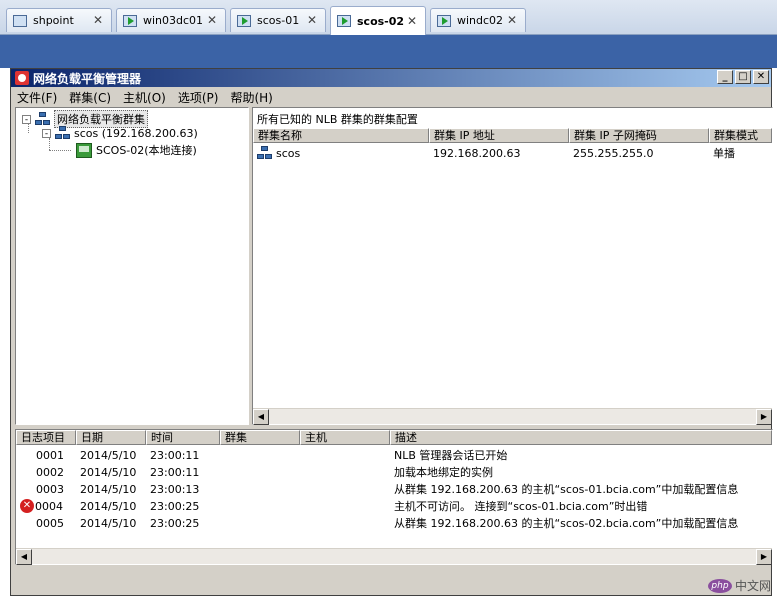 Image resolution: width=777 pixels, height=596 pixels. What do you see at coordinates (345, 437) in the screenshot?
I see `column-header-host: 主机` at bounding box center [345, 437].